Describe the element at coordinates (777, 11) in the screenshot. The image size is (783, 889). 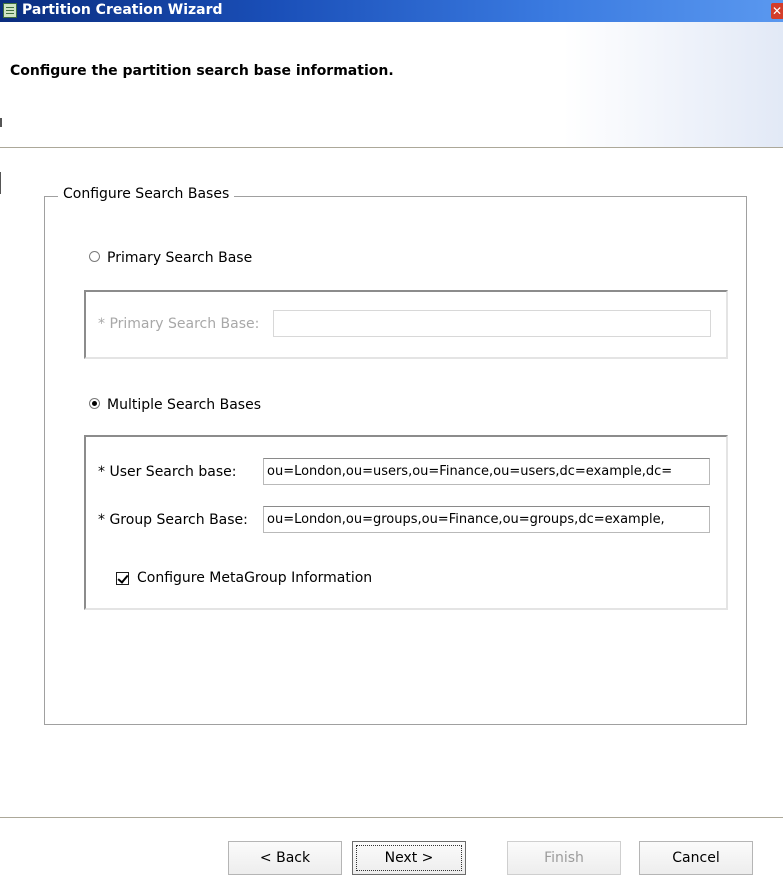
I see `close-icon: ✕` at that location.